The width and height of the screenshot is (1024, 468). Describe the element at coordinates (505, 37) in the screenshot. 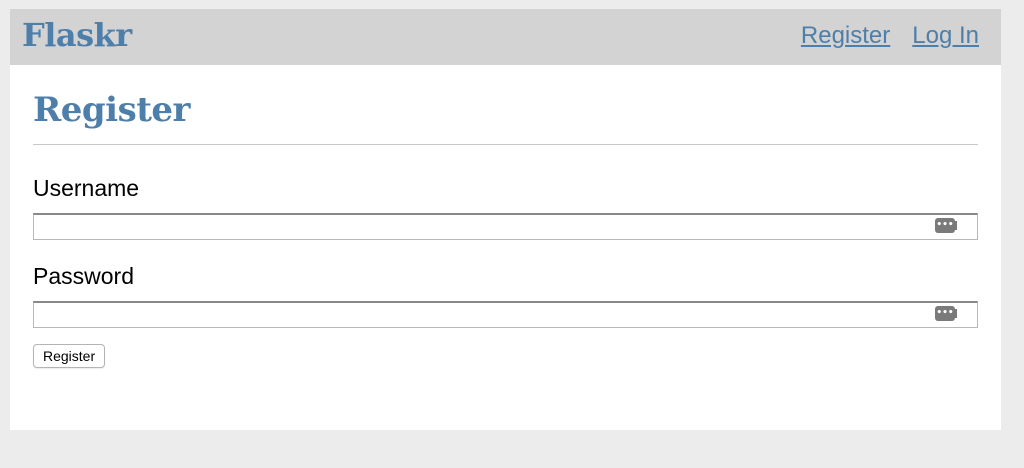

I see `top-nav: Flaskr Register Log In` at that location.